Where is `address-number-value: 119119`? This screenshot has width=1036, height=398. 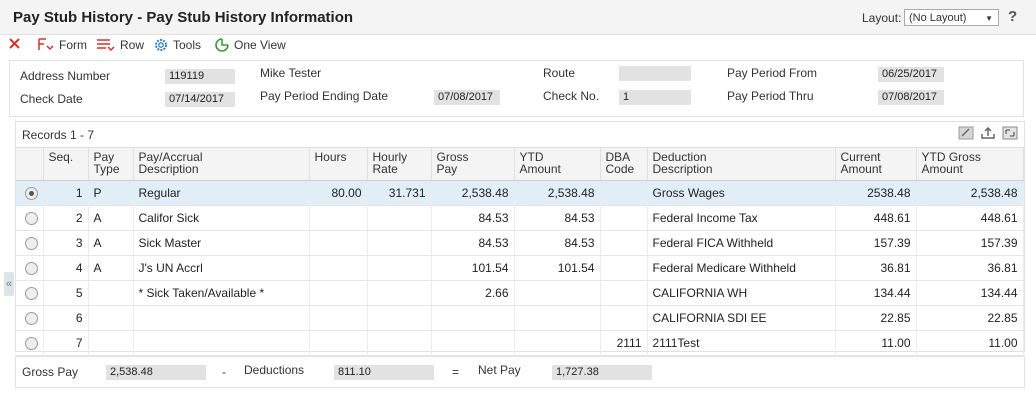
address-number-value: 119119 is located at coordinates (200, 76).